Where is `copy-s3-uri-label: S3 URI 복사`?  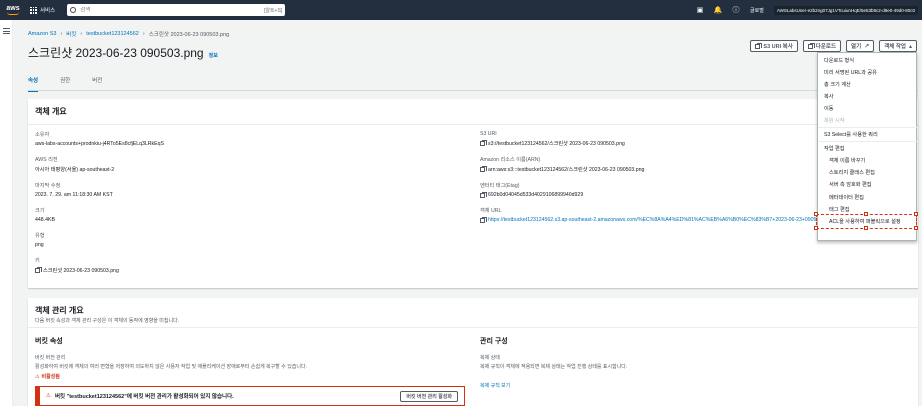
copy-s3-uri-label: S3 URI 복사 is located at coordinates (778, 47).